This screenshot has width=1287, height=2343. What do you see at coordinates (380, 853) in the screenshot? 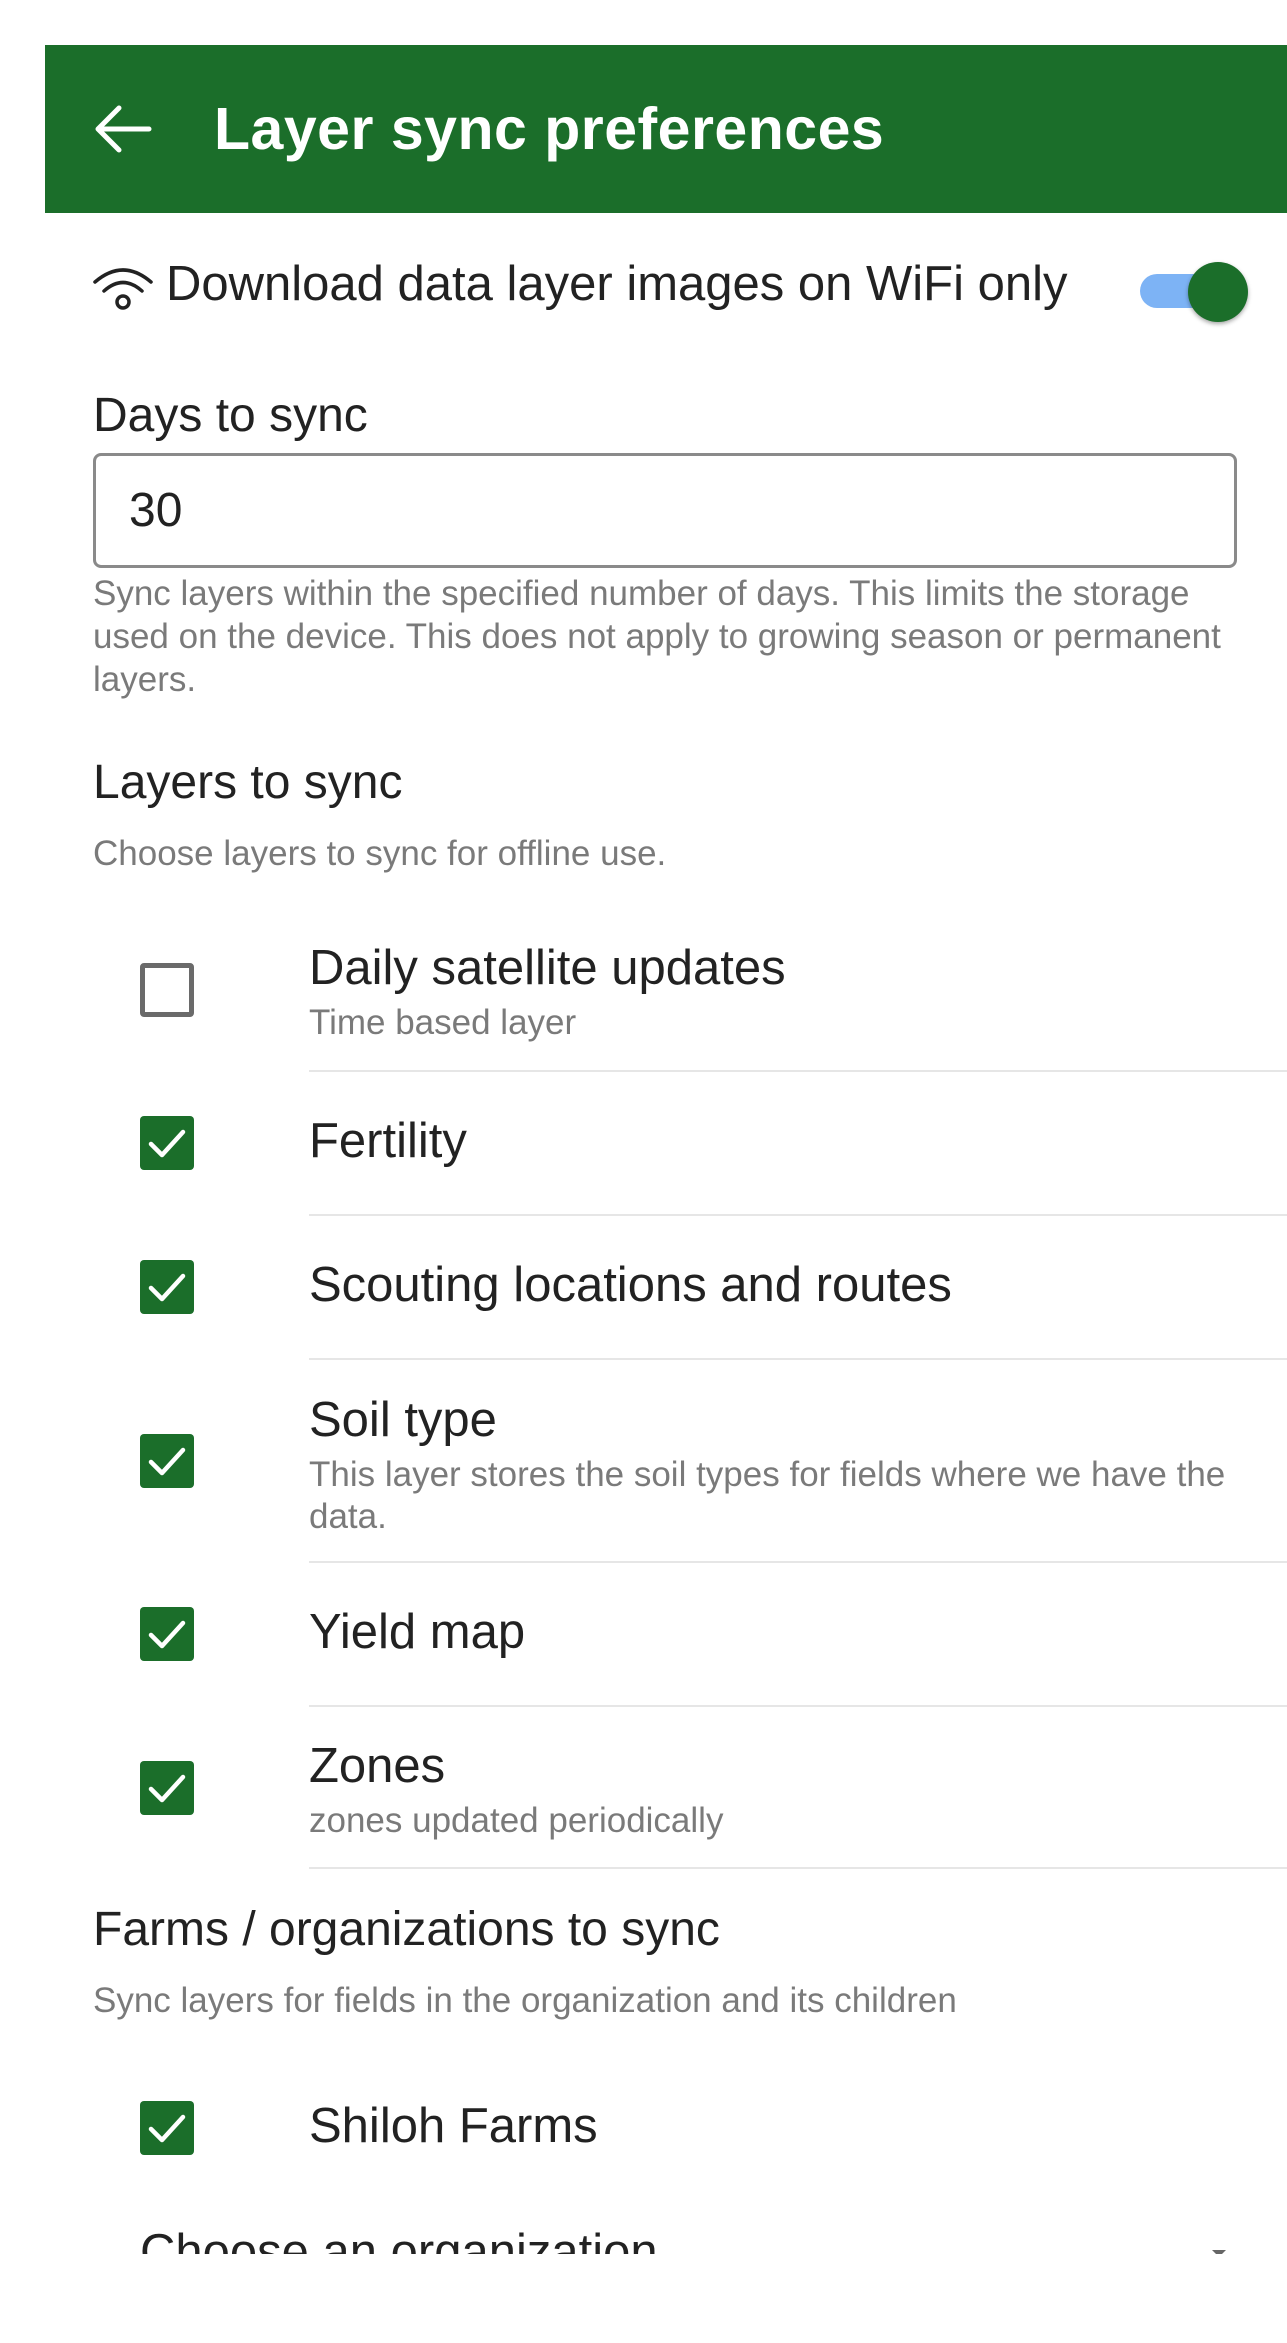
I see `layers-to-sync-helper: Choose layers to sync for offline use.` at bounding box center [380, 853].